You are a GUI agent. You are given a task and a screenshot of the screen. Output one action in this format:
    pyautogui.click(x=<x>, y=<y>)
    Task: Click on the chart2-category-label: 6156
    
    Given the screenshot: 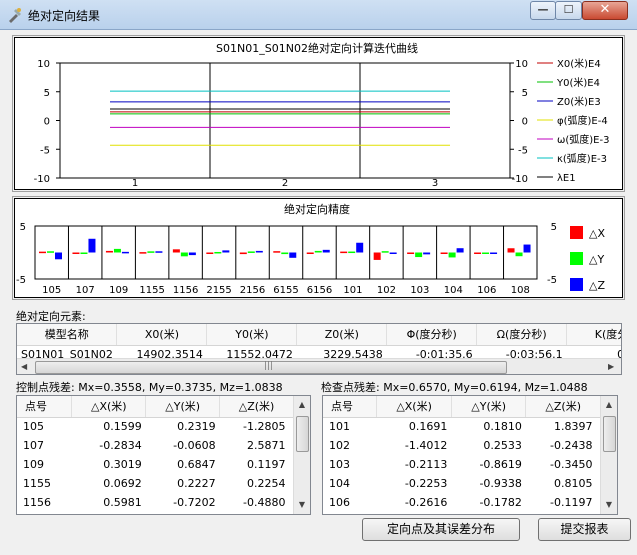 What is the action you would take?
    pyautogui.click(x=319, y=290)
    